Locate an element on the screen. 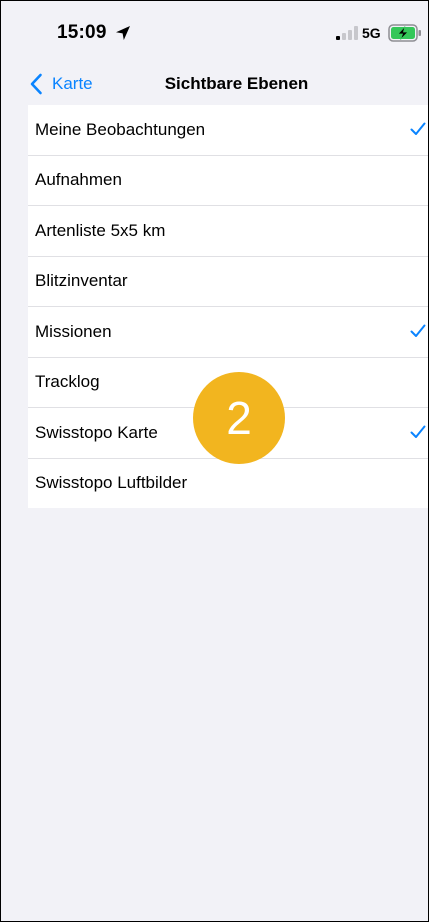 This screenshot has height=922, width=429. step-number-badge: 2 is located at coordinates (239, 418).